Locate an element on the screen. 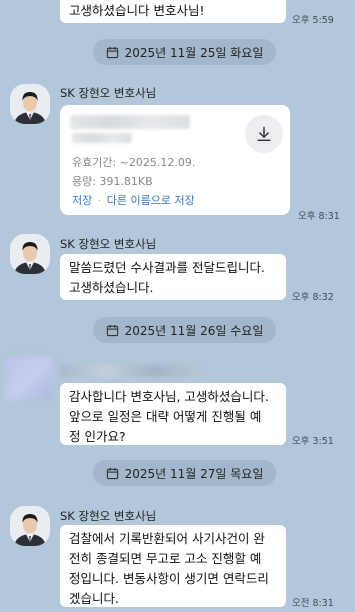 The height and width of the screenshot is (612, 355). message-line: 정입니다. 변동사항이 생기면 연락드리 is located at coordinates (169, 578).